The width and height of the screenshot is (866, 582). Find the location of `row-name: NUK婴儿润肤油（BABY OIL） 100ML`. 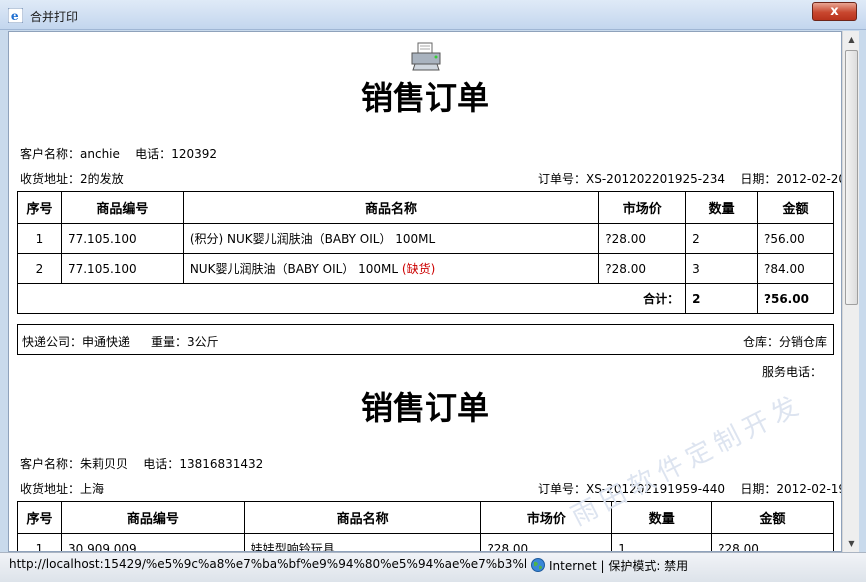

row-name: NUK婴儿润肤油（BABY OIL） 100ML is located at coordinates (294, 269).